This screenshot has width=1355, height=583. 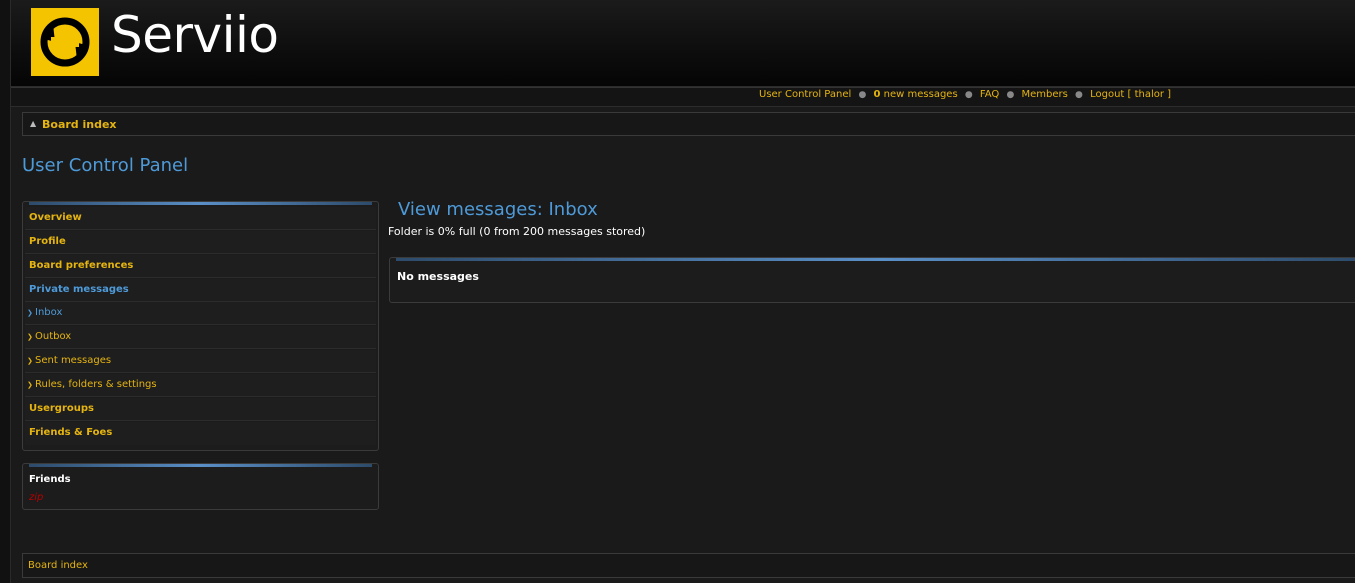 I want to click on nav-members-link: Members, so click(x=1045, y=94).